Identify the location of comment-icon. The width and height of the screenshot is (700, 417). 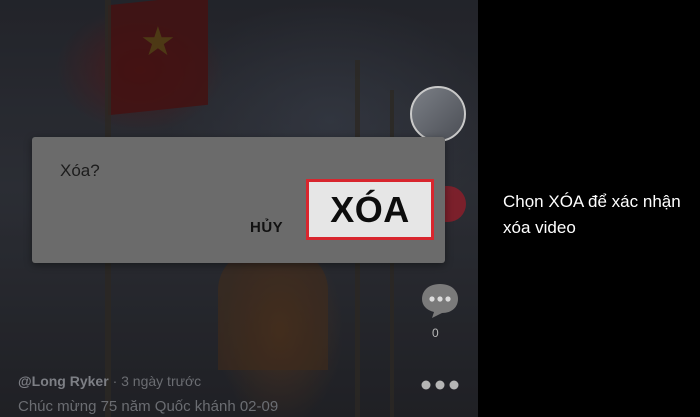
(440, 300).